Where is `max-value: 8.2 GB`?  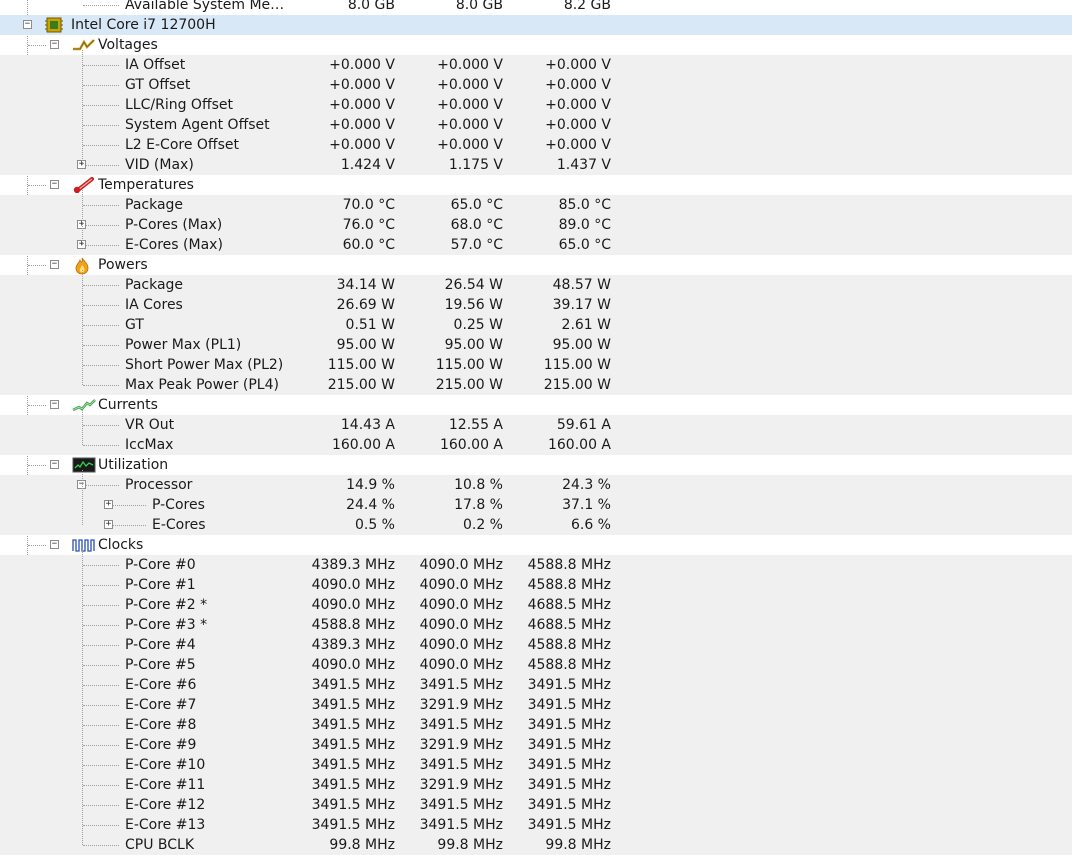 max-value: 8.2 GB is located at coordinates (587, 6).